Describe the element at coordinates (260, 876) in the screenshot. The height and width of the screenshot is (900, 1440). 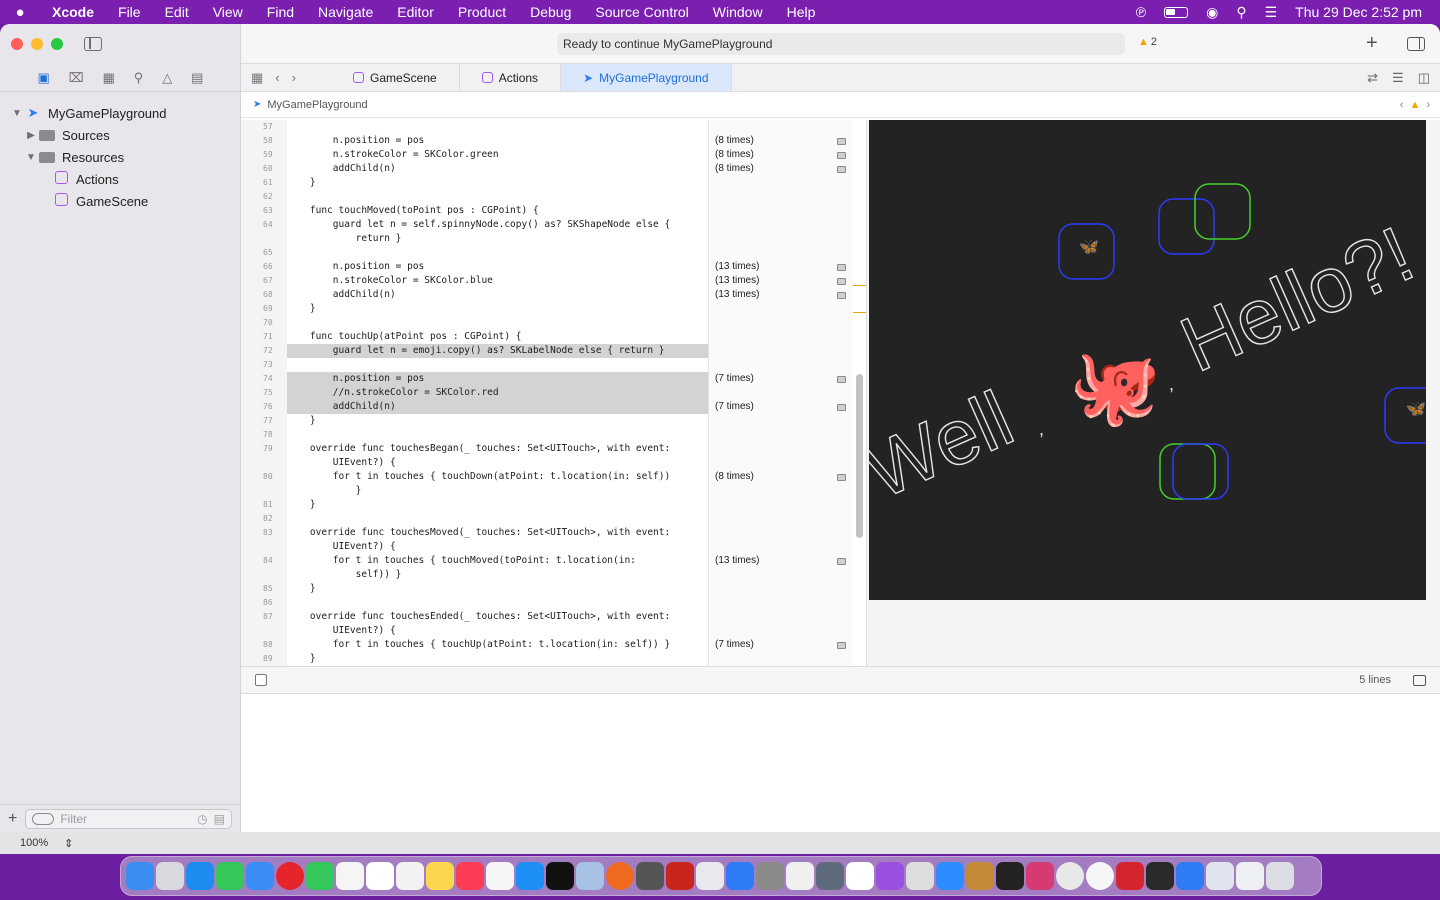
I see `mail-icon` at that location.